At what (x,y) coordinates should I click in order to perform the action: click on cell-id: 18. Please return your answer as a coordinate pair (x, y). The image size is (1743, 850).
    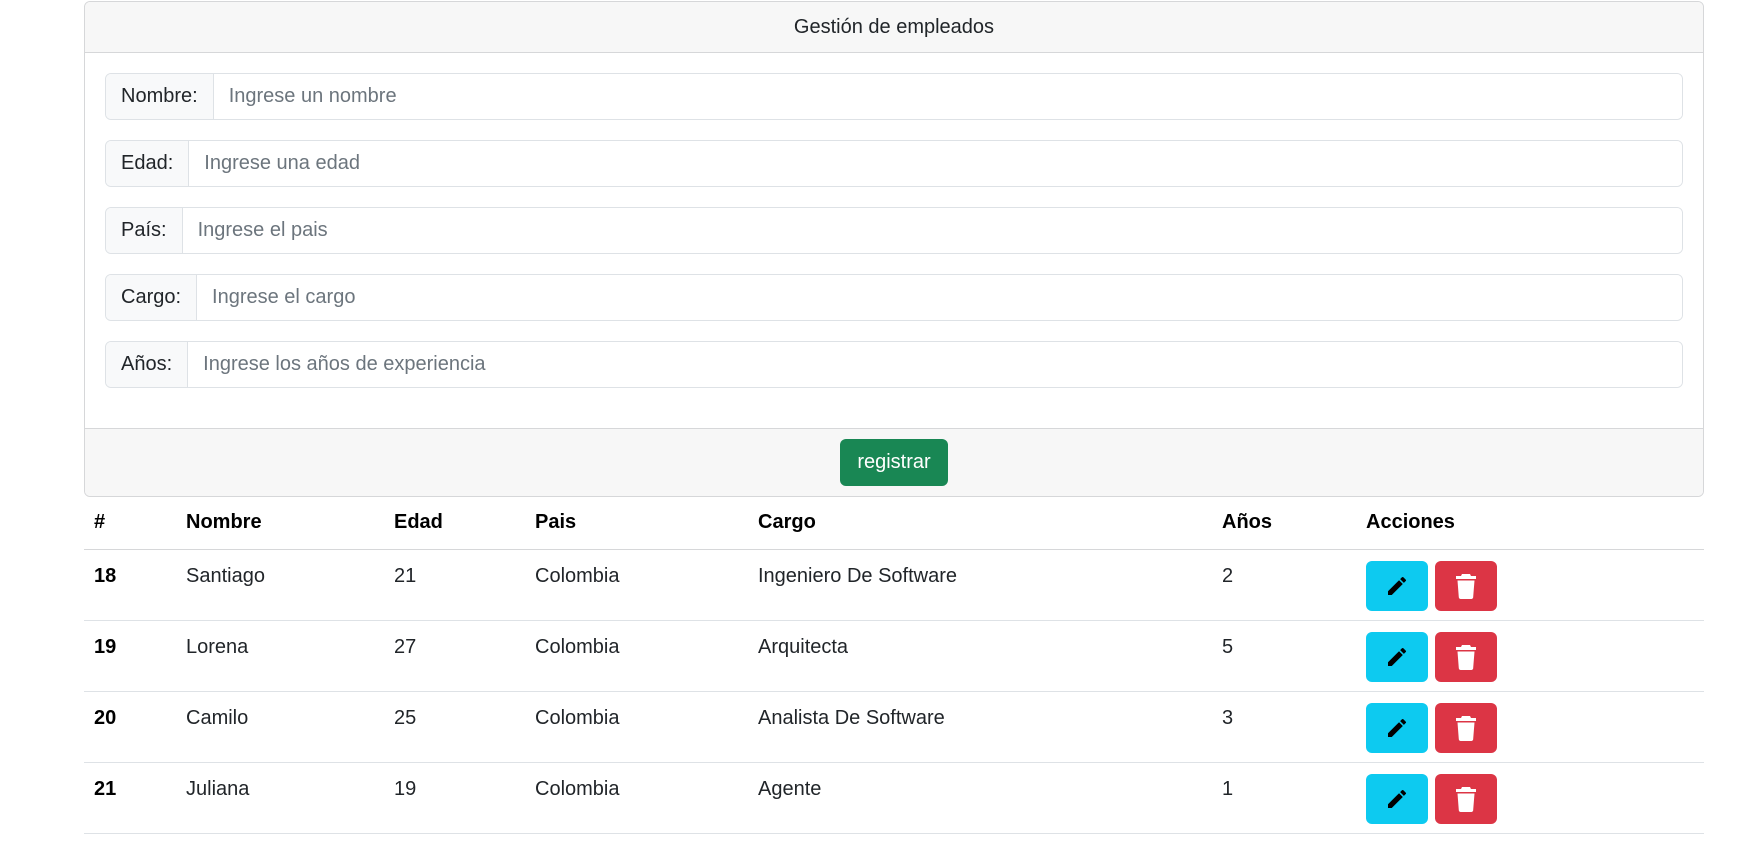
    Looking at the image, I should click on (130, 585).